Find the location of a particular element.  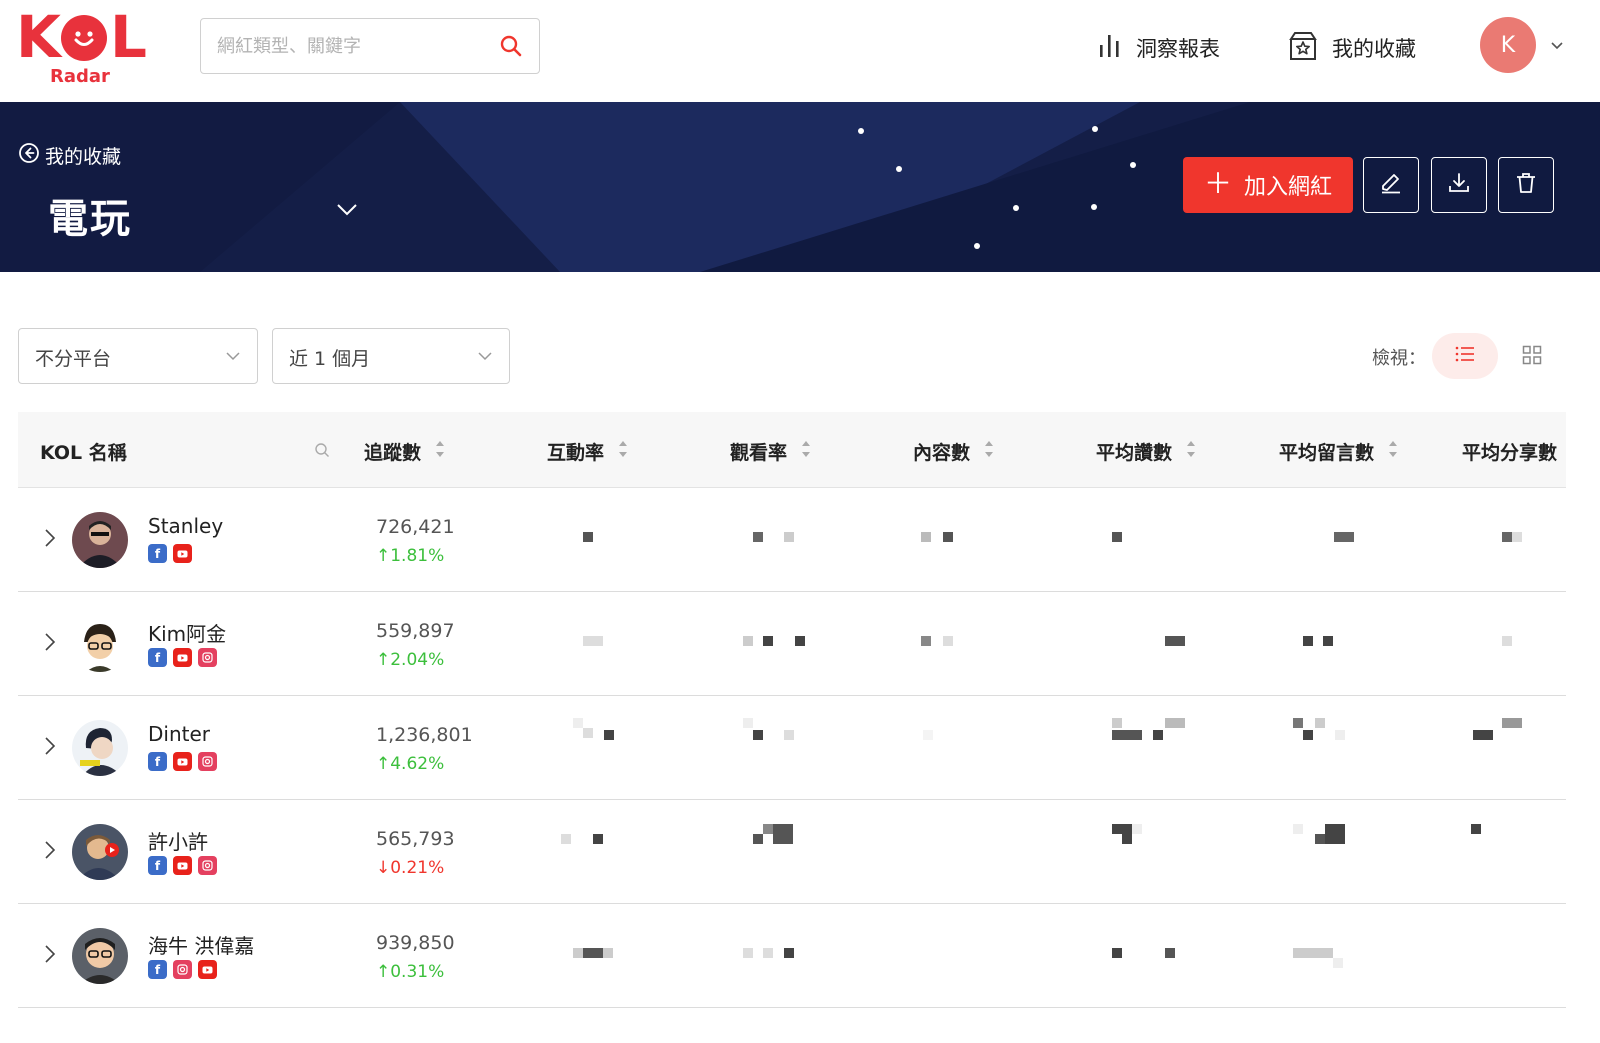

column-engagement-rate: 互動率 is located at coordinates (587, 451).